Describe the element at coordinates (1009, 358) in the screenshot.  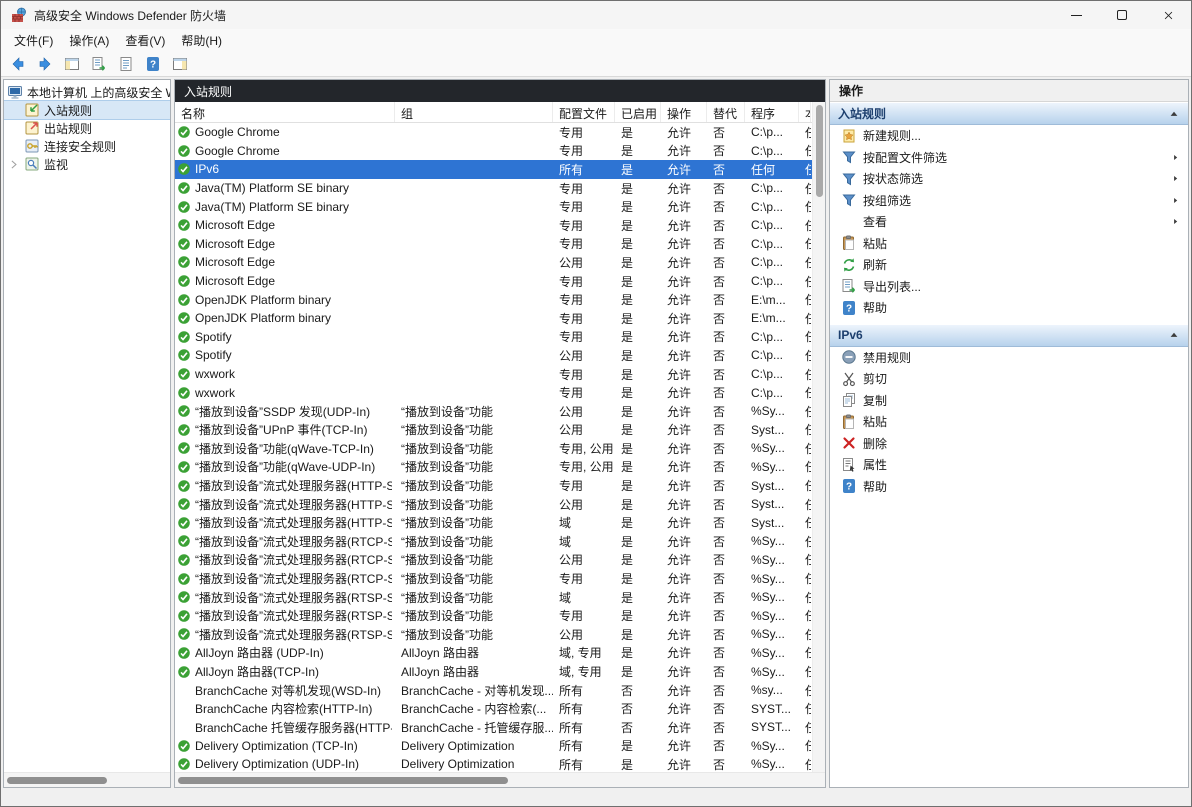
I see `action-disable-rule: 禁用规则` at that location.